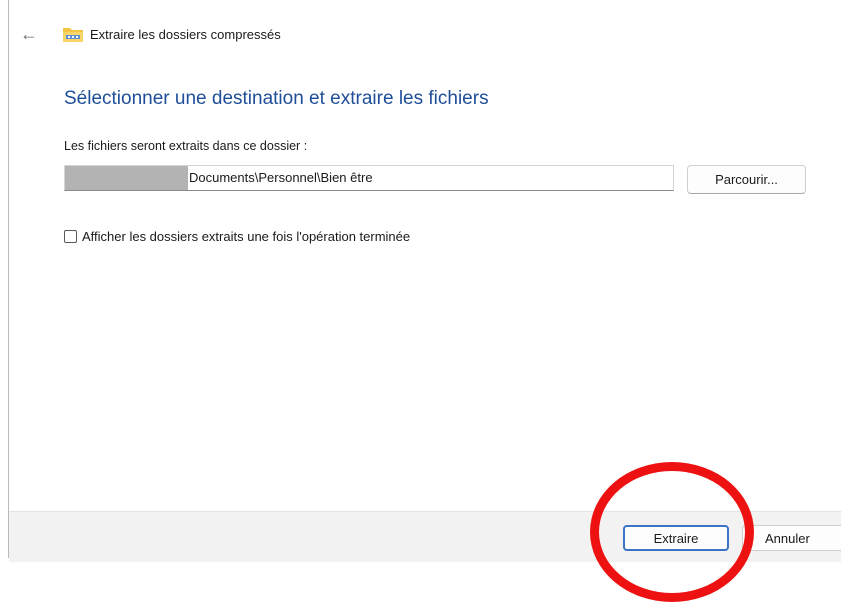 The width and height of the screenshot is (841, 604). Describe the element at coordinates (8, 279) in the screenshot. I see `window-left-border` at that location.